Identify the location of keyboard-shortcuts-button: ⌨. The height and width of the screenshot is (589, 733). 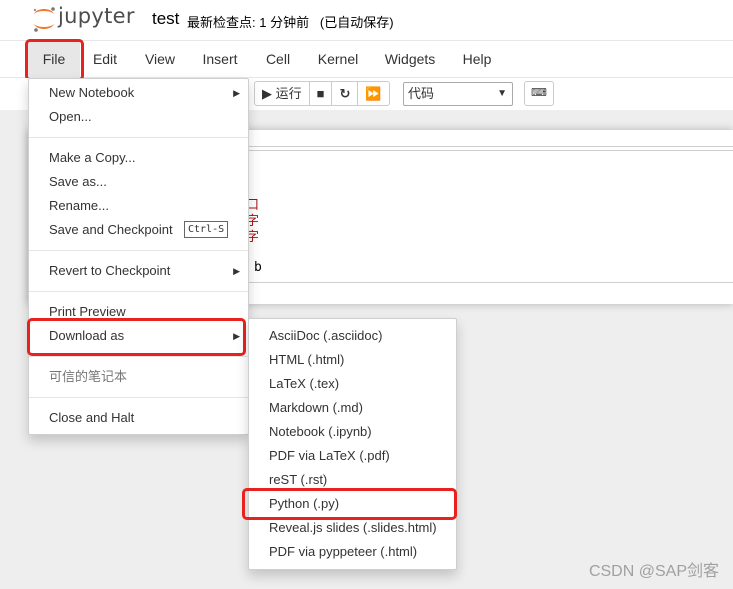
(539, 93).